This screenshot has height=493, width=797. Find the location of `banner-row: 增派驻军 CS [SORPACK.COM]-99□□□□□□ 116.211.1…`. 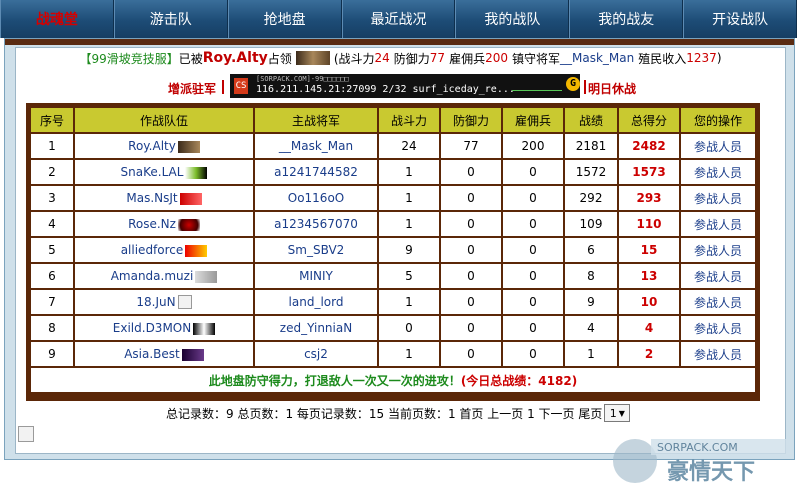

banner-row: 增派驻军 CS [SORPACK.COM]-99□□□□□□ 116.211.1… is located at coordinates (400, 85).